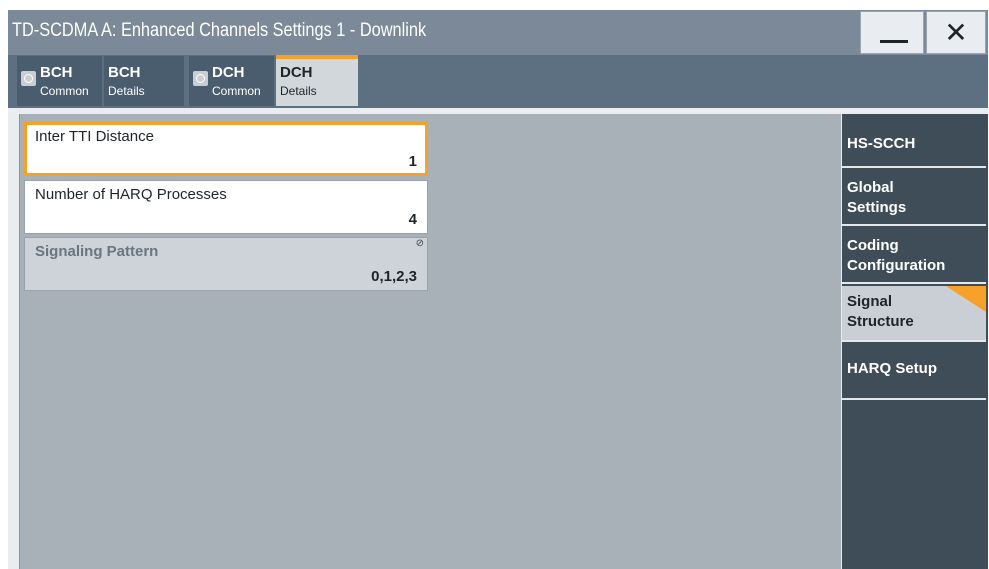  What do you see at coordinates (881, 143) in the screenshot?
I see `nav-label: HS-SCCH` at bounding box center [881, 143].